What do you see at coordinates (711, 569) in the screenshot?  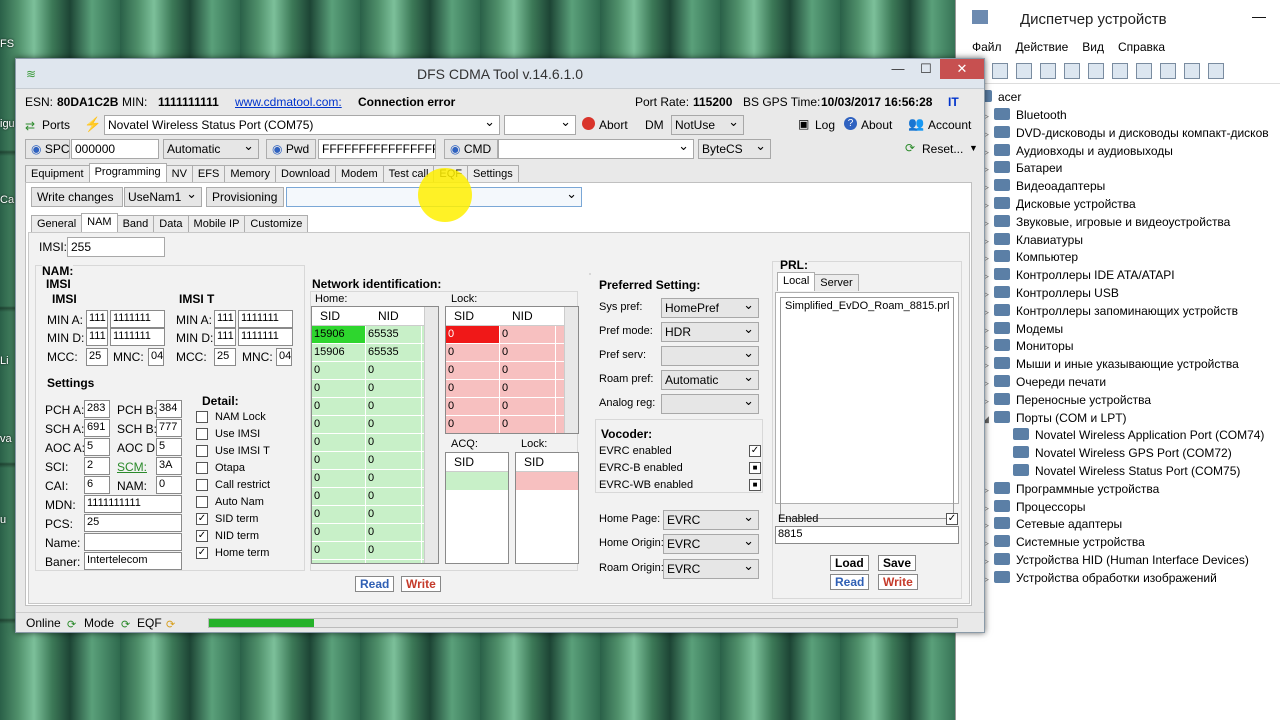 I see `roam-origin-select: EVRC` at bounding box center [711, 569].